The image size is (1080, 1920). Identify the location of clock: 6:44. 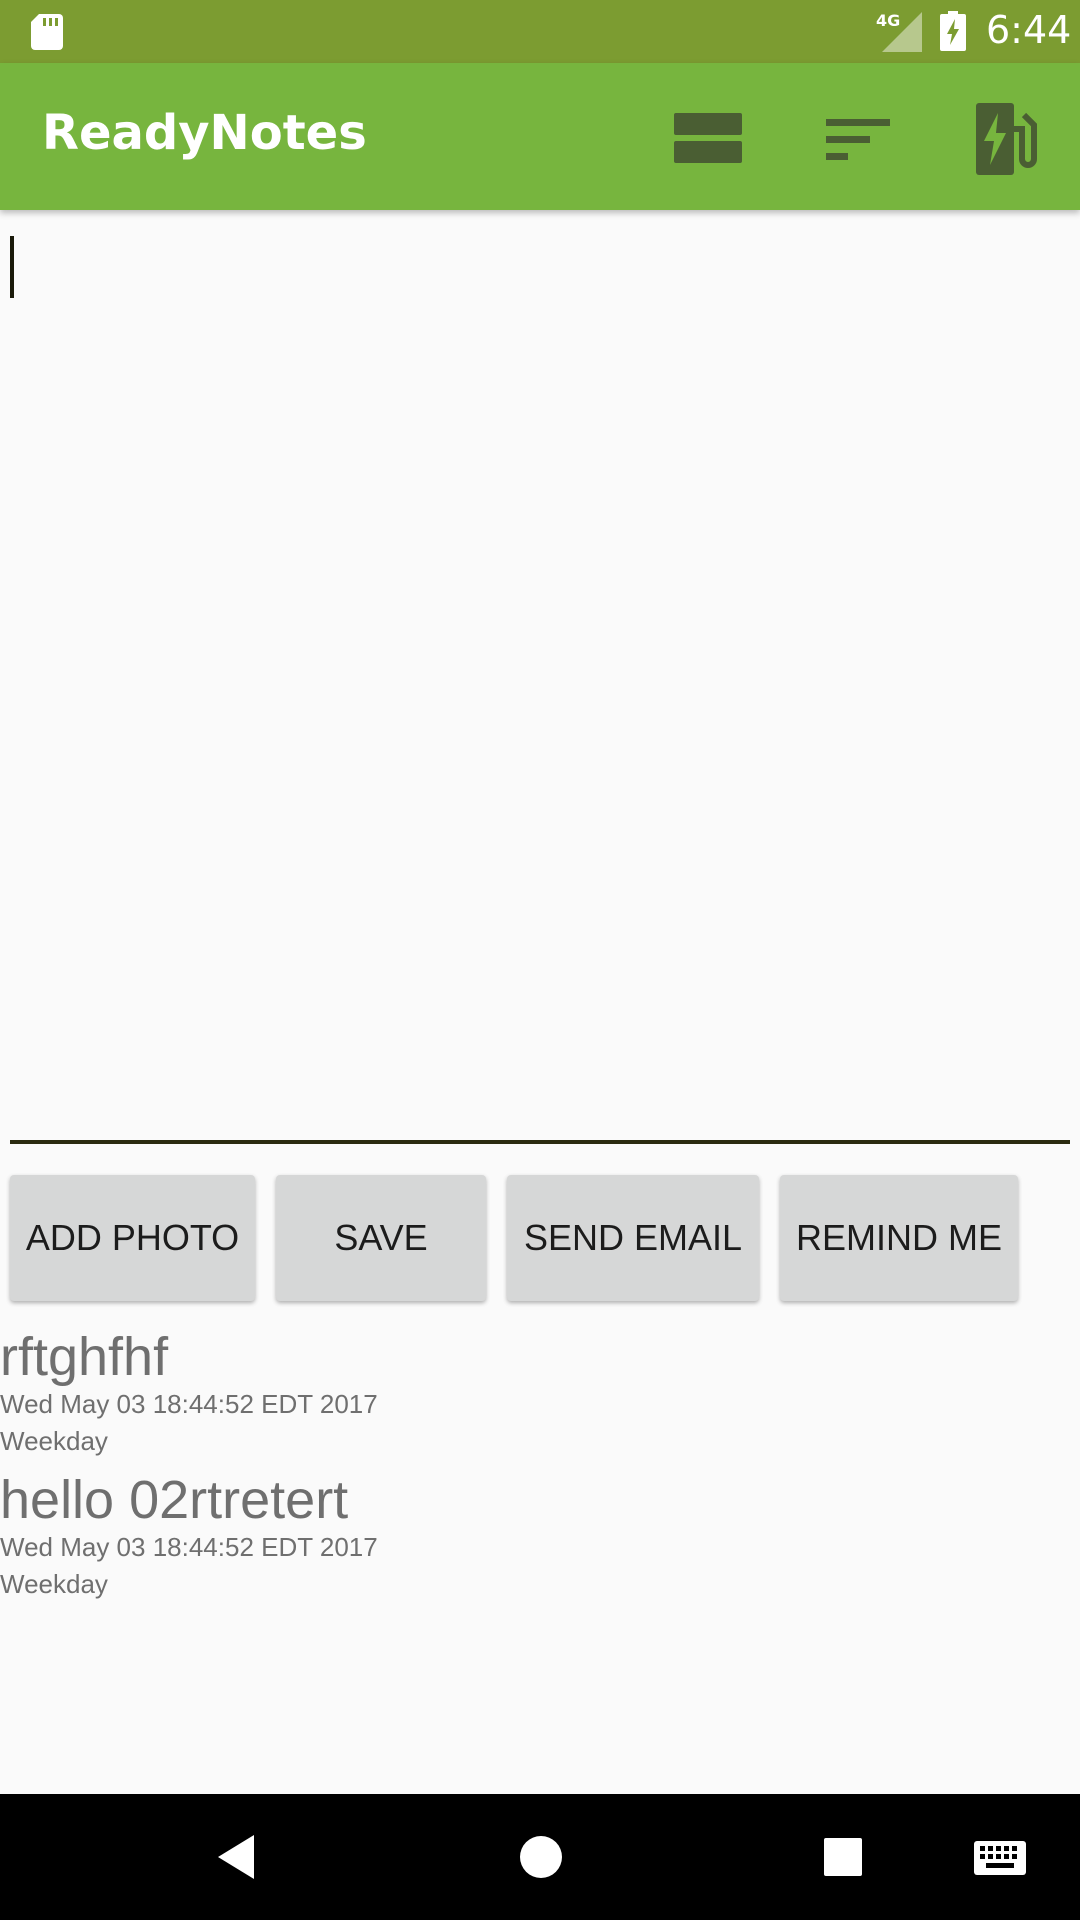
(1029, 30).